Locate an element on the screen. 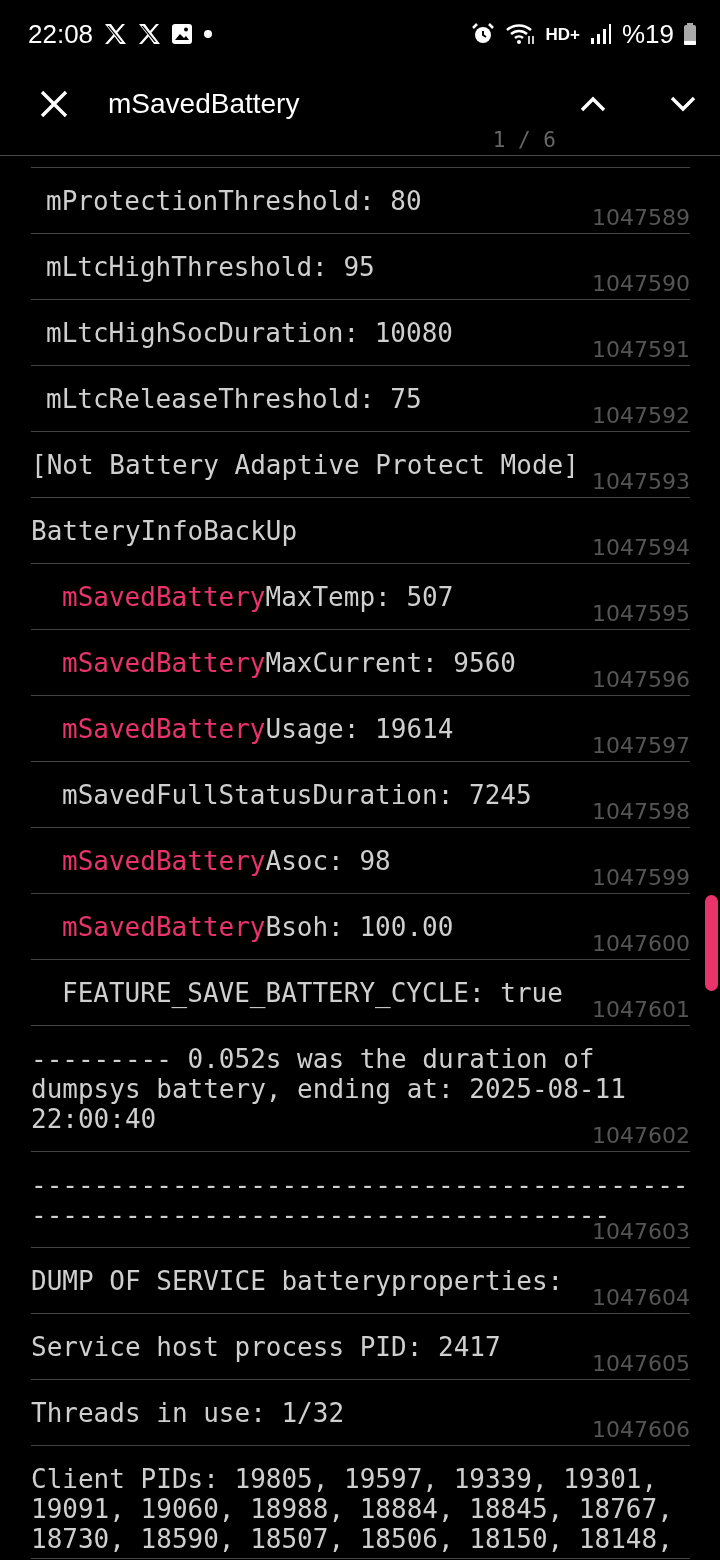 The image size is (720, 1560). log-line: BatteryInfoBackUp is located at coordinates (165, 531).